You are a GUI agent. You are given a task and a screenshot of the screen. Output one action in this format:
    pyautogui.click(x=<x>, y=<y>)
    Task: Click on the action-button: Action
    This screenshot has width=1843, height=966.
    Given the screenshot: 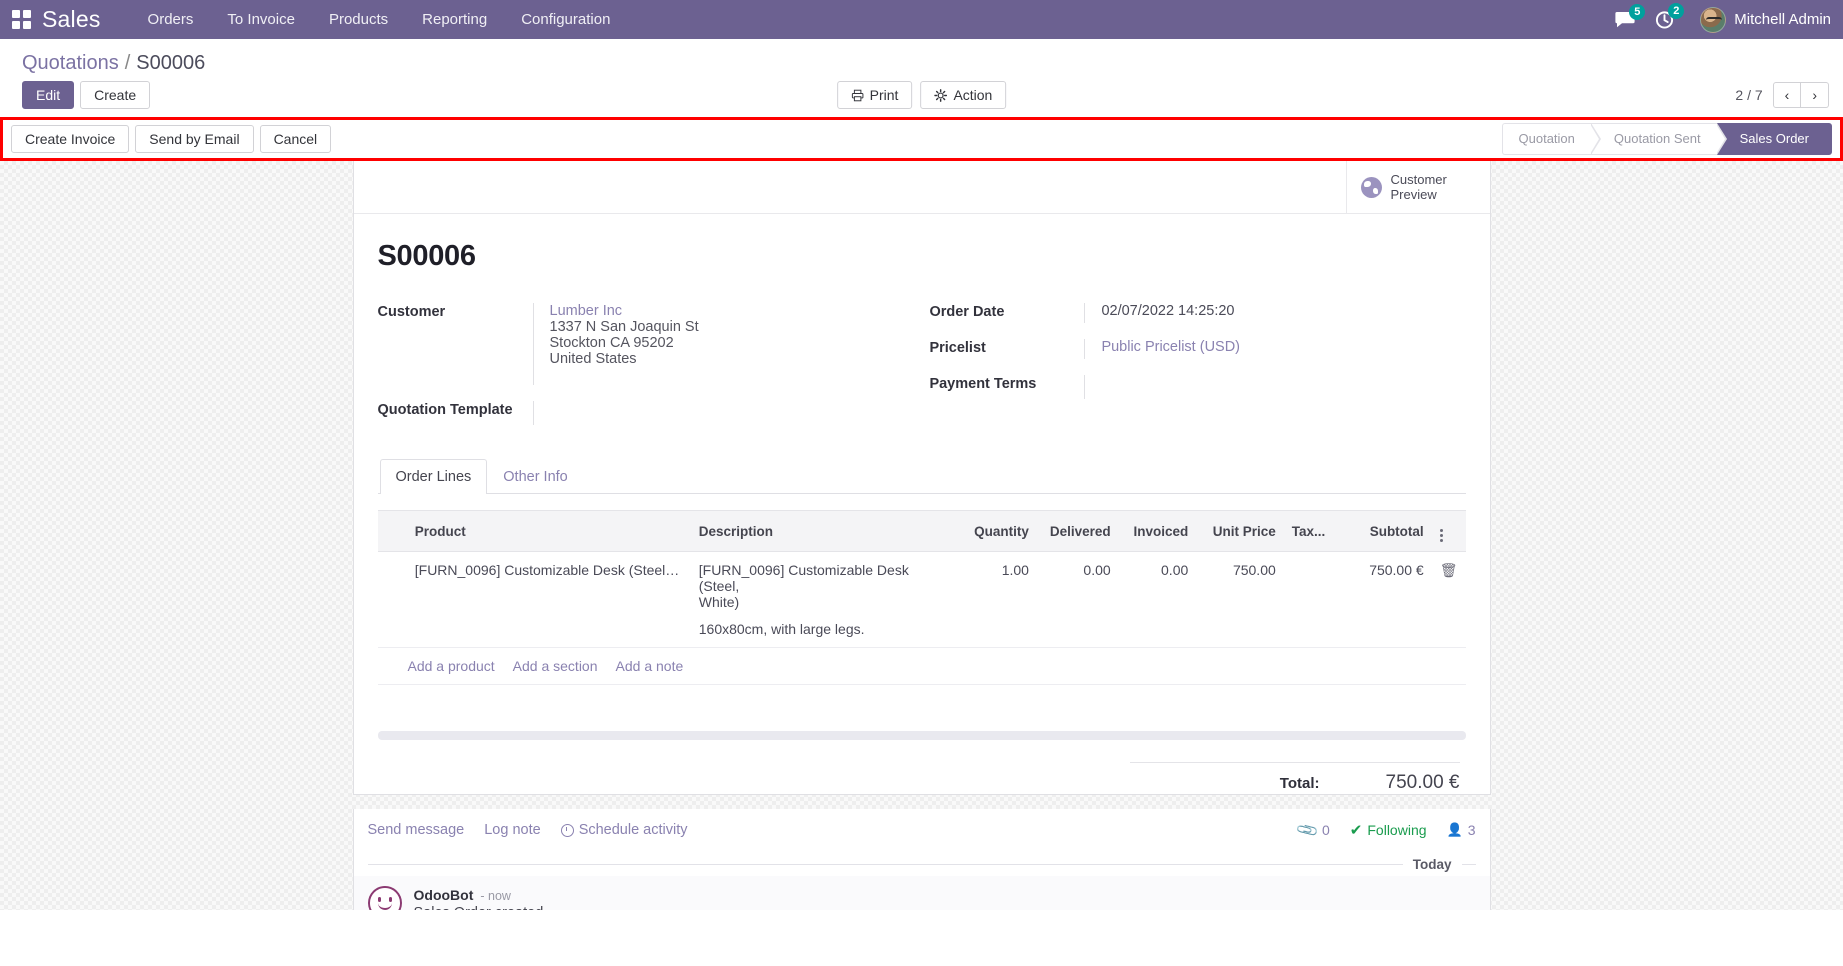 What is the action you would take?
    pyautogui.click(x=963, y=95)
    